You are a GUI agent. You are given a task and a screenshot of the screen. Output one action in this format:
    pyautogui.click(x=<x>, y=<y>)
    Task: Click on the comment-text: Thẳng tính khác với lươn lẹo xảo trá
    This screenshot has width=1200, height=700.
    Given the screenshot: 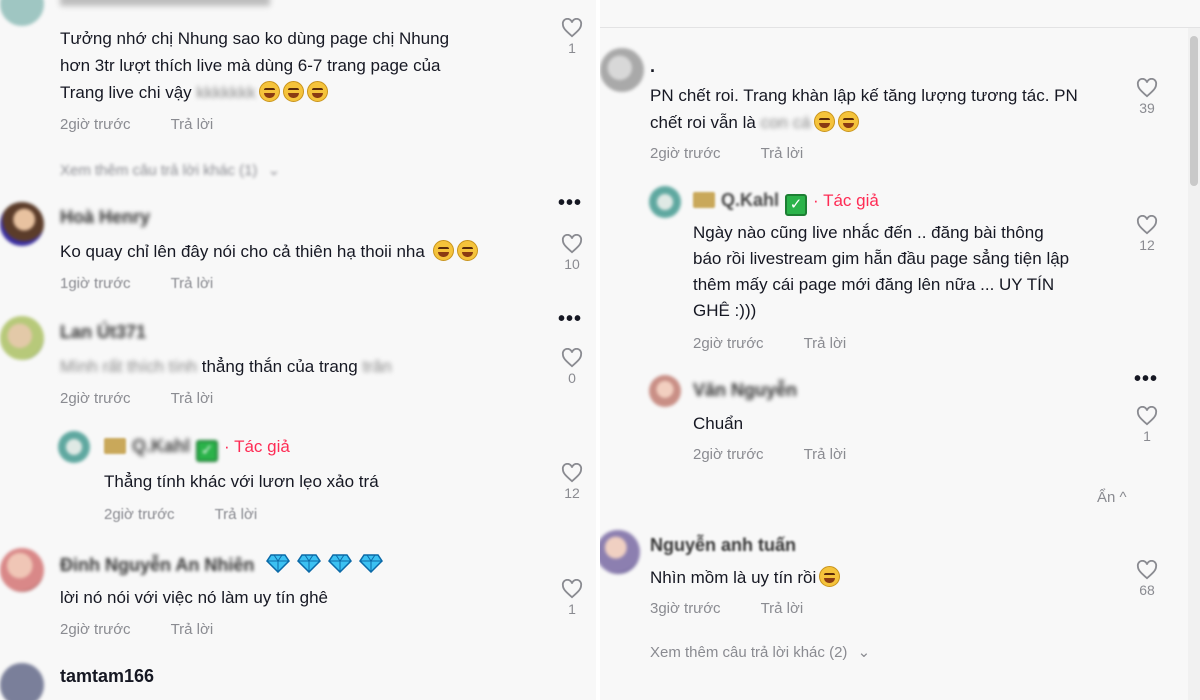 What is the action you would take?
    pyautogui.click(x=241, y=481)
    